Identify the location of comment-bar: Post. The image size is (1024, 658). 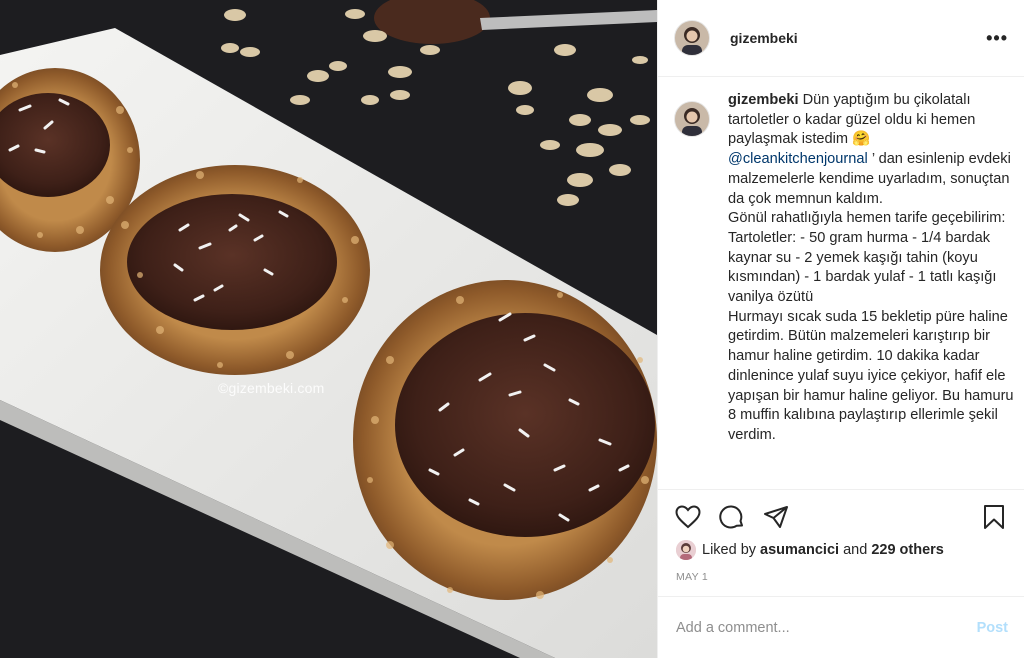
(841, 627).